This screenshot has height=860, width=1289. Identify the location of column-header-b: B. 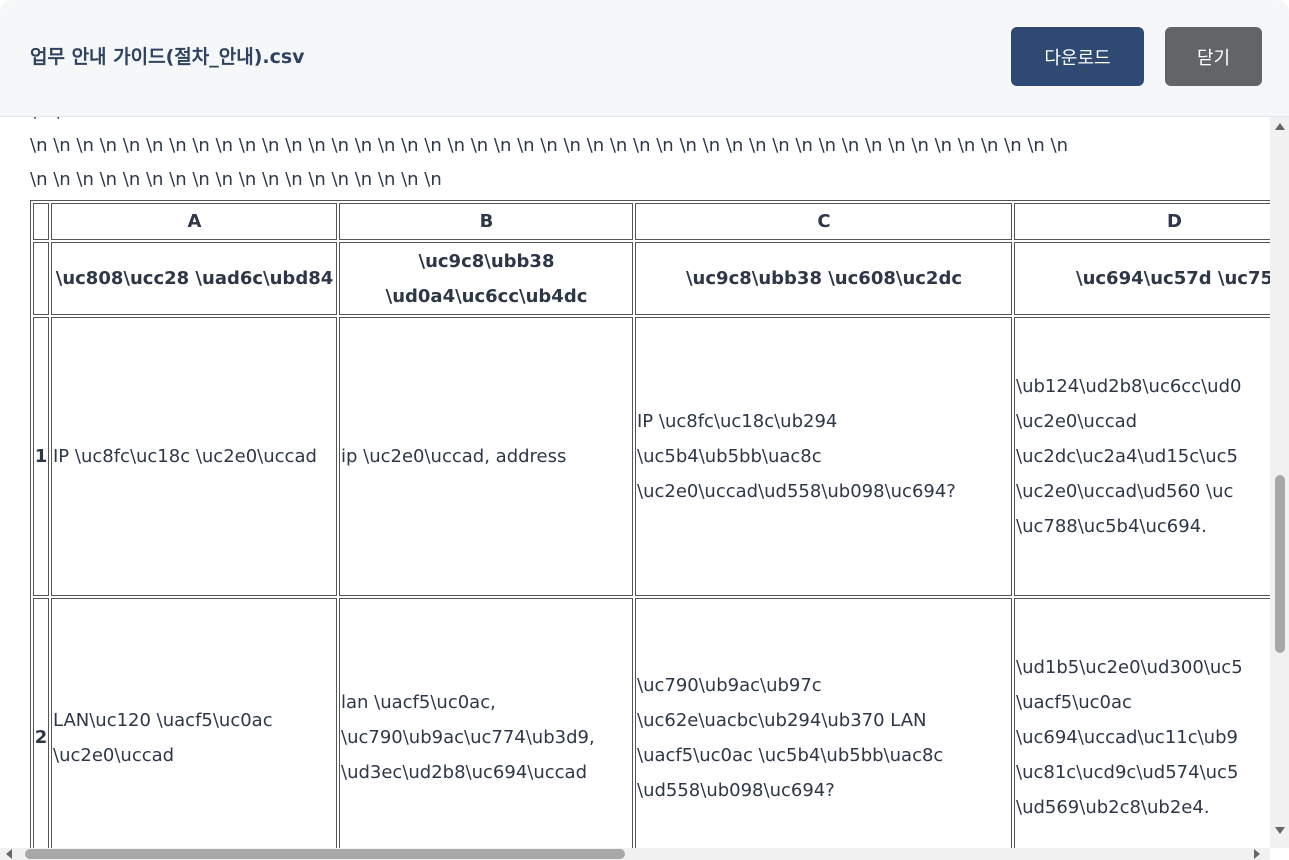
(486, 221).